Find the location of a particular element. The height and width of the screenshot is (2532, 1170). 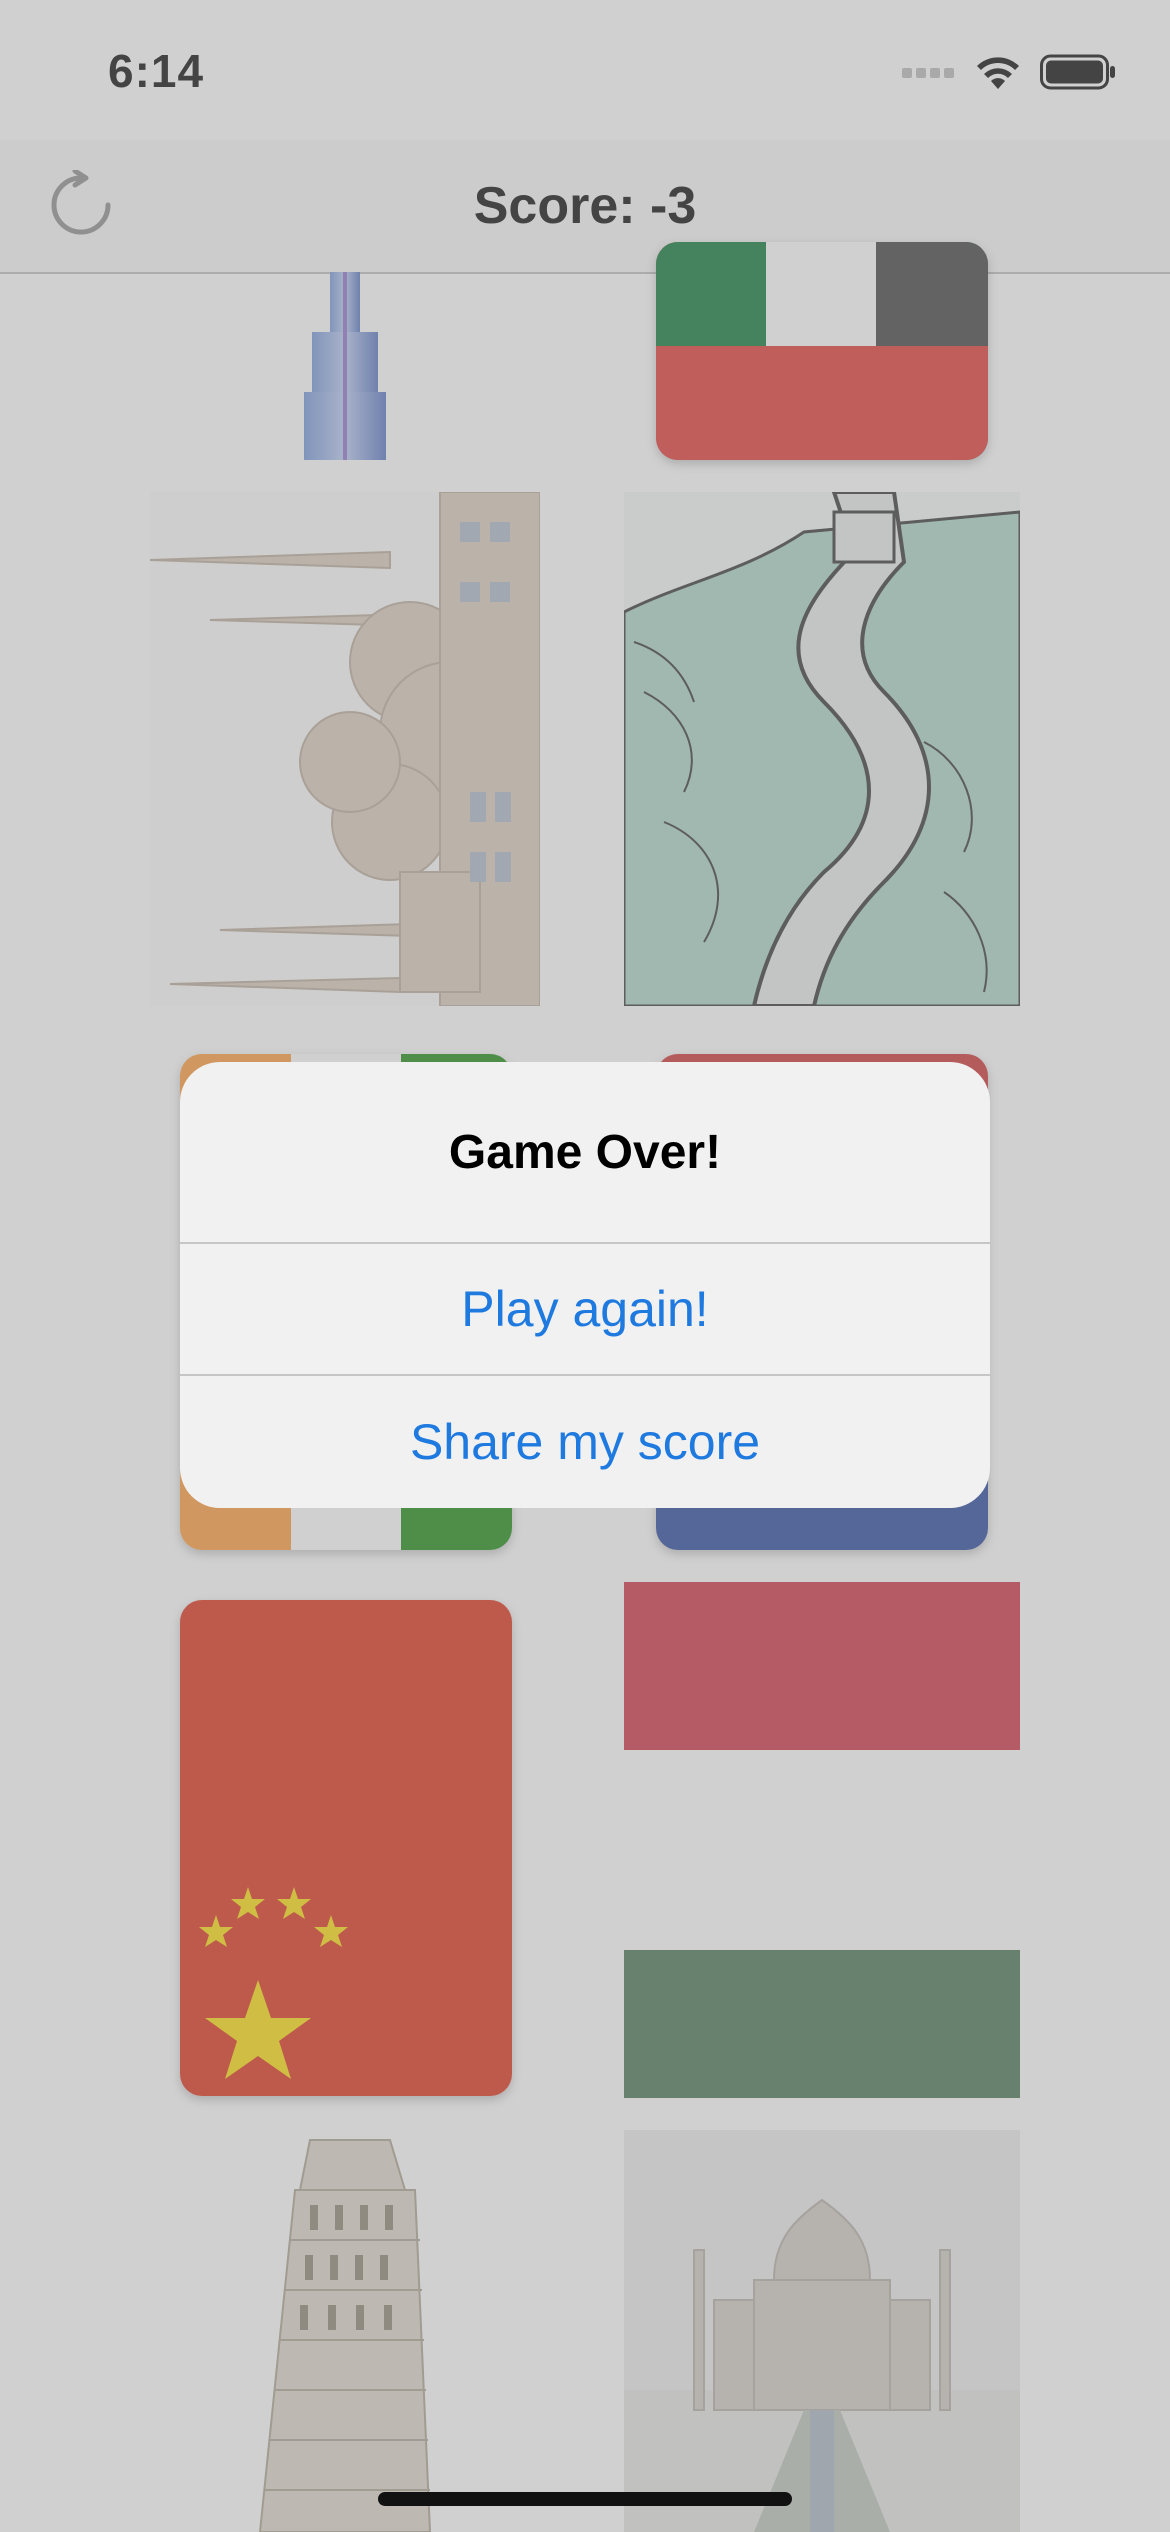

game-over-alert: Game Over! Play again! Share my score is located at coordinates (585, 1285).